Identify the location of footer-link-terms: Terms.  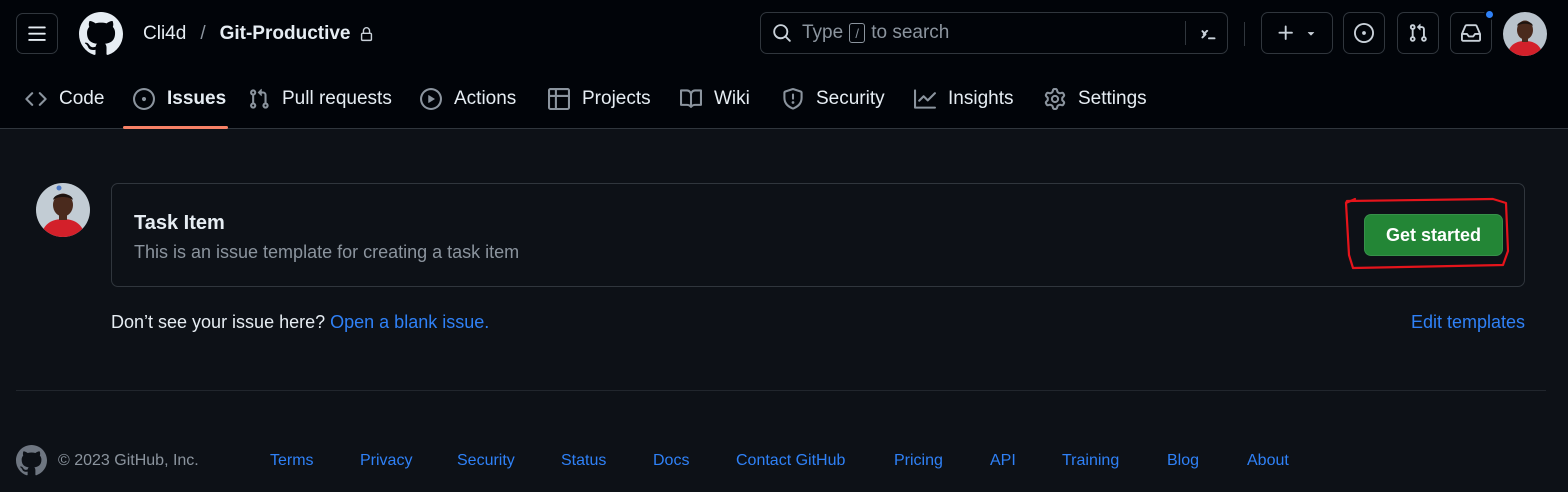
(292, 461).